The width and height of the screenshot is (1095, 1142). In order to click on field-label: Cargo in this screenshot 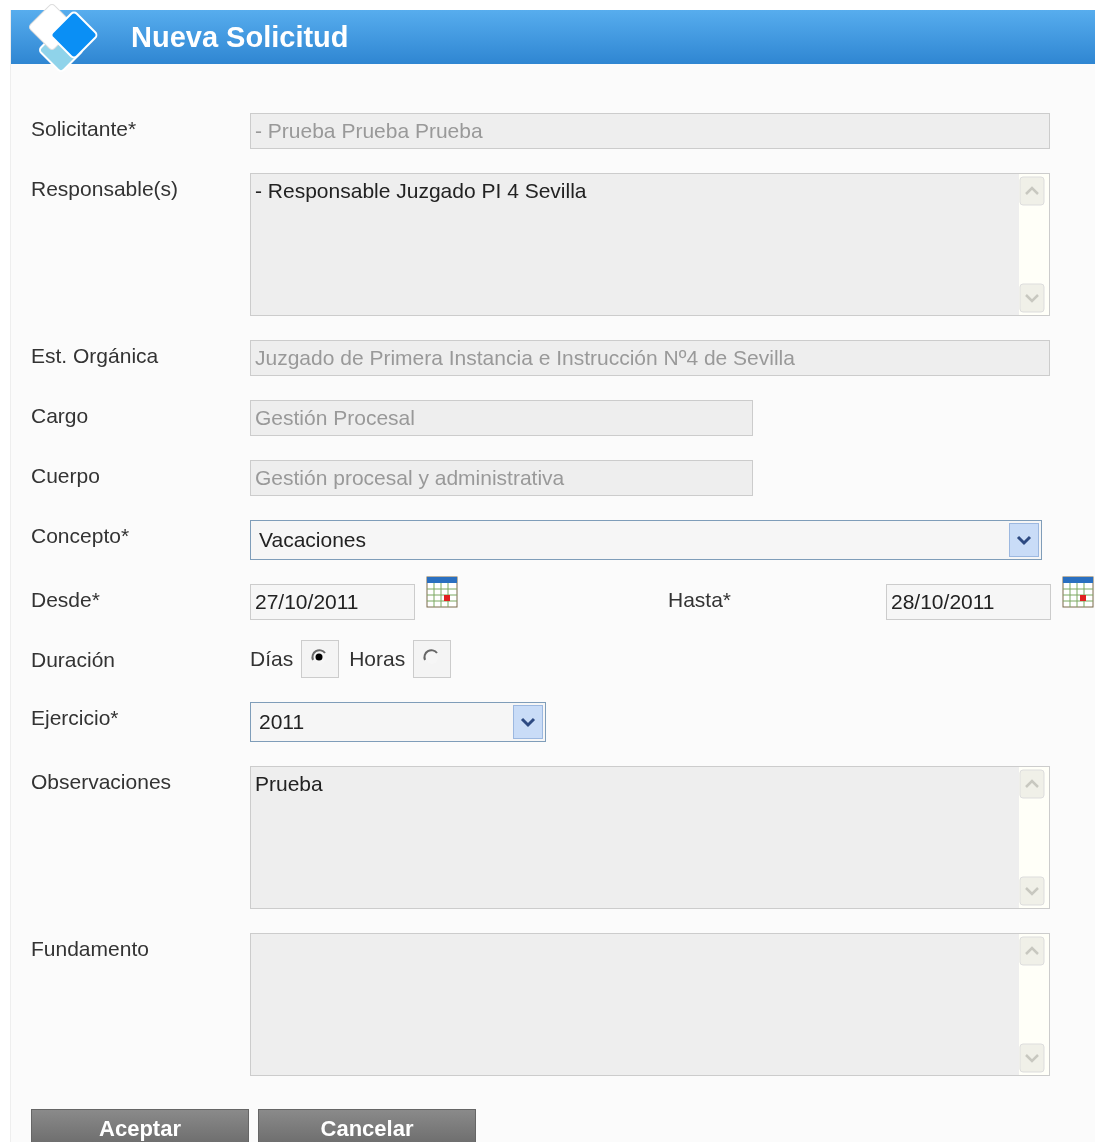, I will do `click(60, 415)`.